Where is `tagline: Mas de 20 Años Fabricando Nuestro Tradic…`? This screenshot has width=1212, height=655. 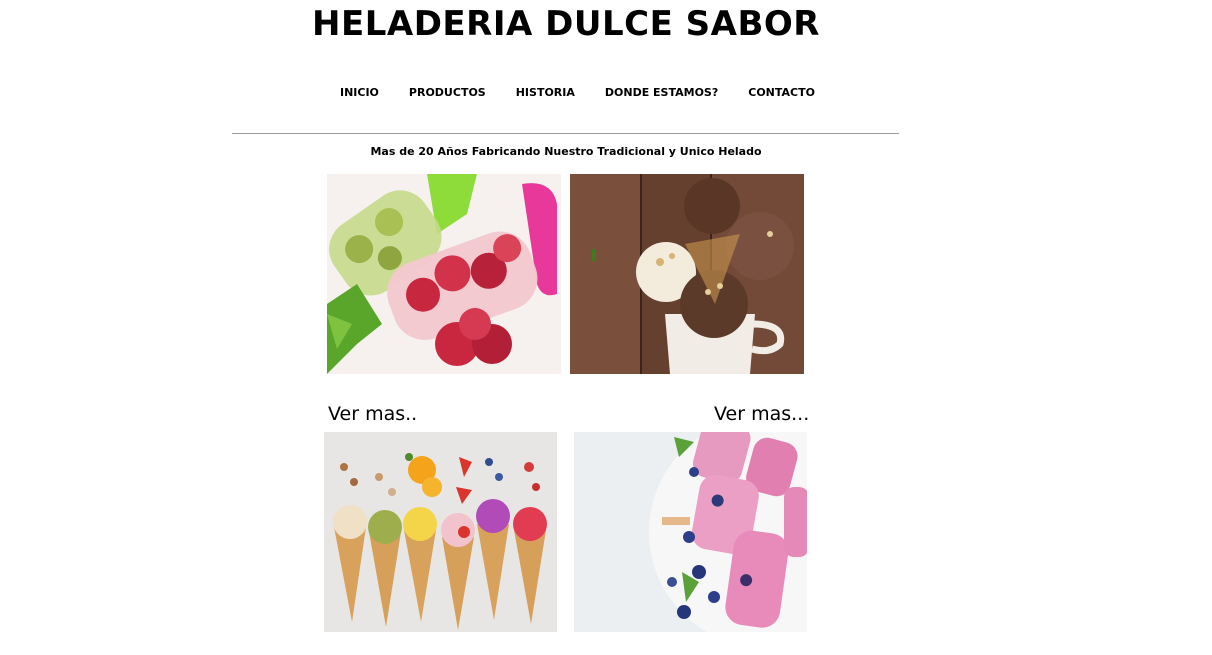
tagline: Mas de 20 Años Fabricando Nuestro Tradic… is located at coordinates (566, 151).